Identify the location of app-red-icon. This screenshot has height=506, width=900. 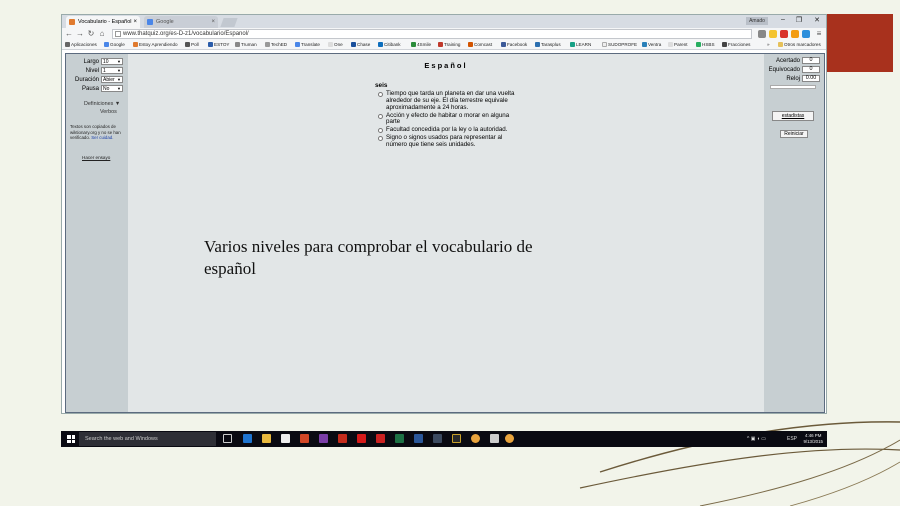
(380, 438).